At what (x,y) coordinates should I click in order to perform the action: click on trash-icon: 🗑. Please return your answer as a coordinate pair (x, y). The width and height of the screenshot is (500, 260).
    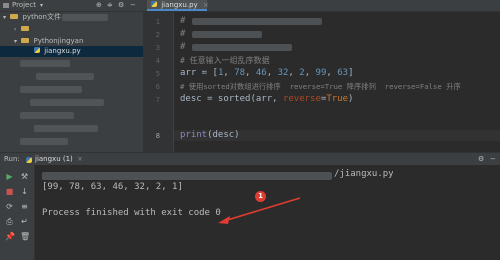
    Looking at the image, I should click on (25, 236).